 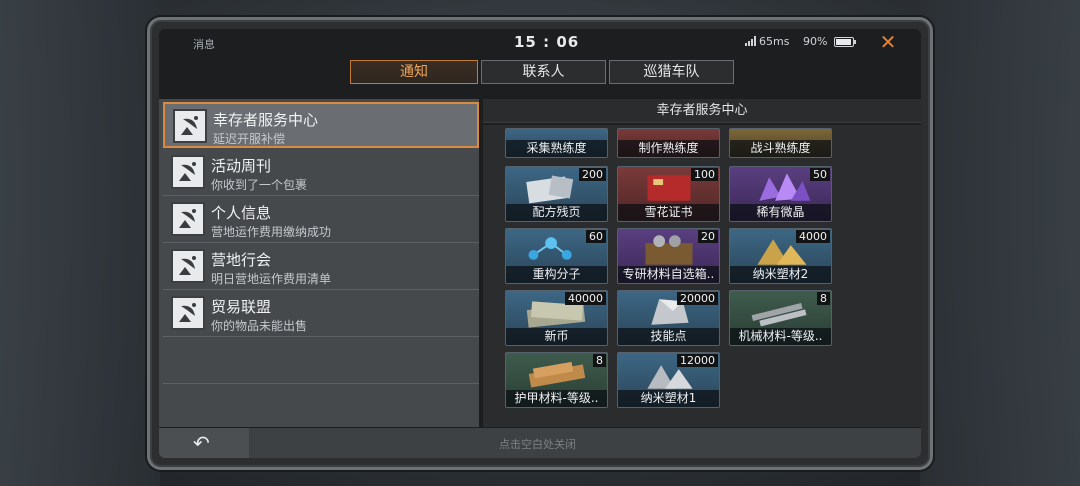 I want to click on item-label: 护甲材料-等级.., so click(x=556, y=398).